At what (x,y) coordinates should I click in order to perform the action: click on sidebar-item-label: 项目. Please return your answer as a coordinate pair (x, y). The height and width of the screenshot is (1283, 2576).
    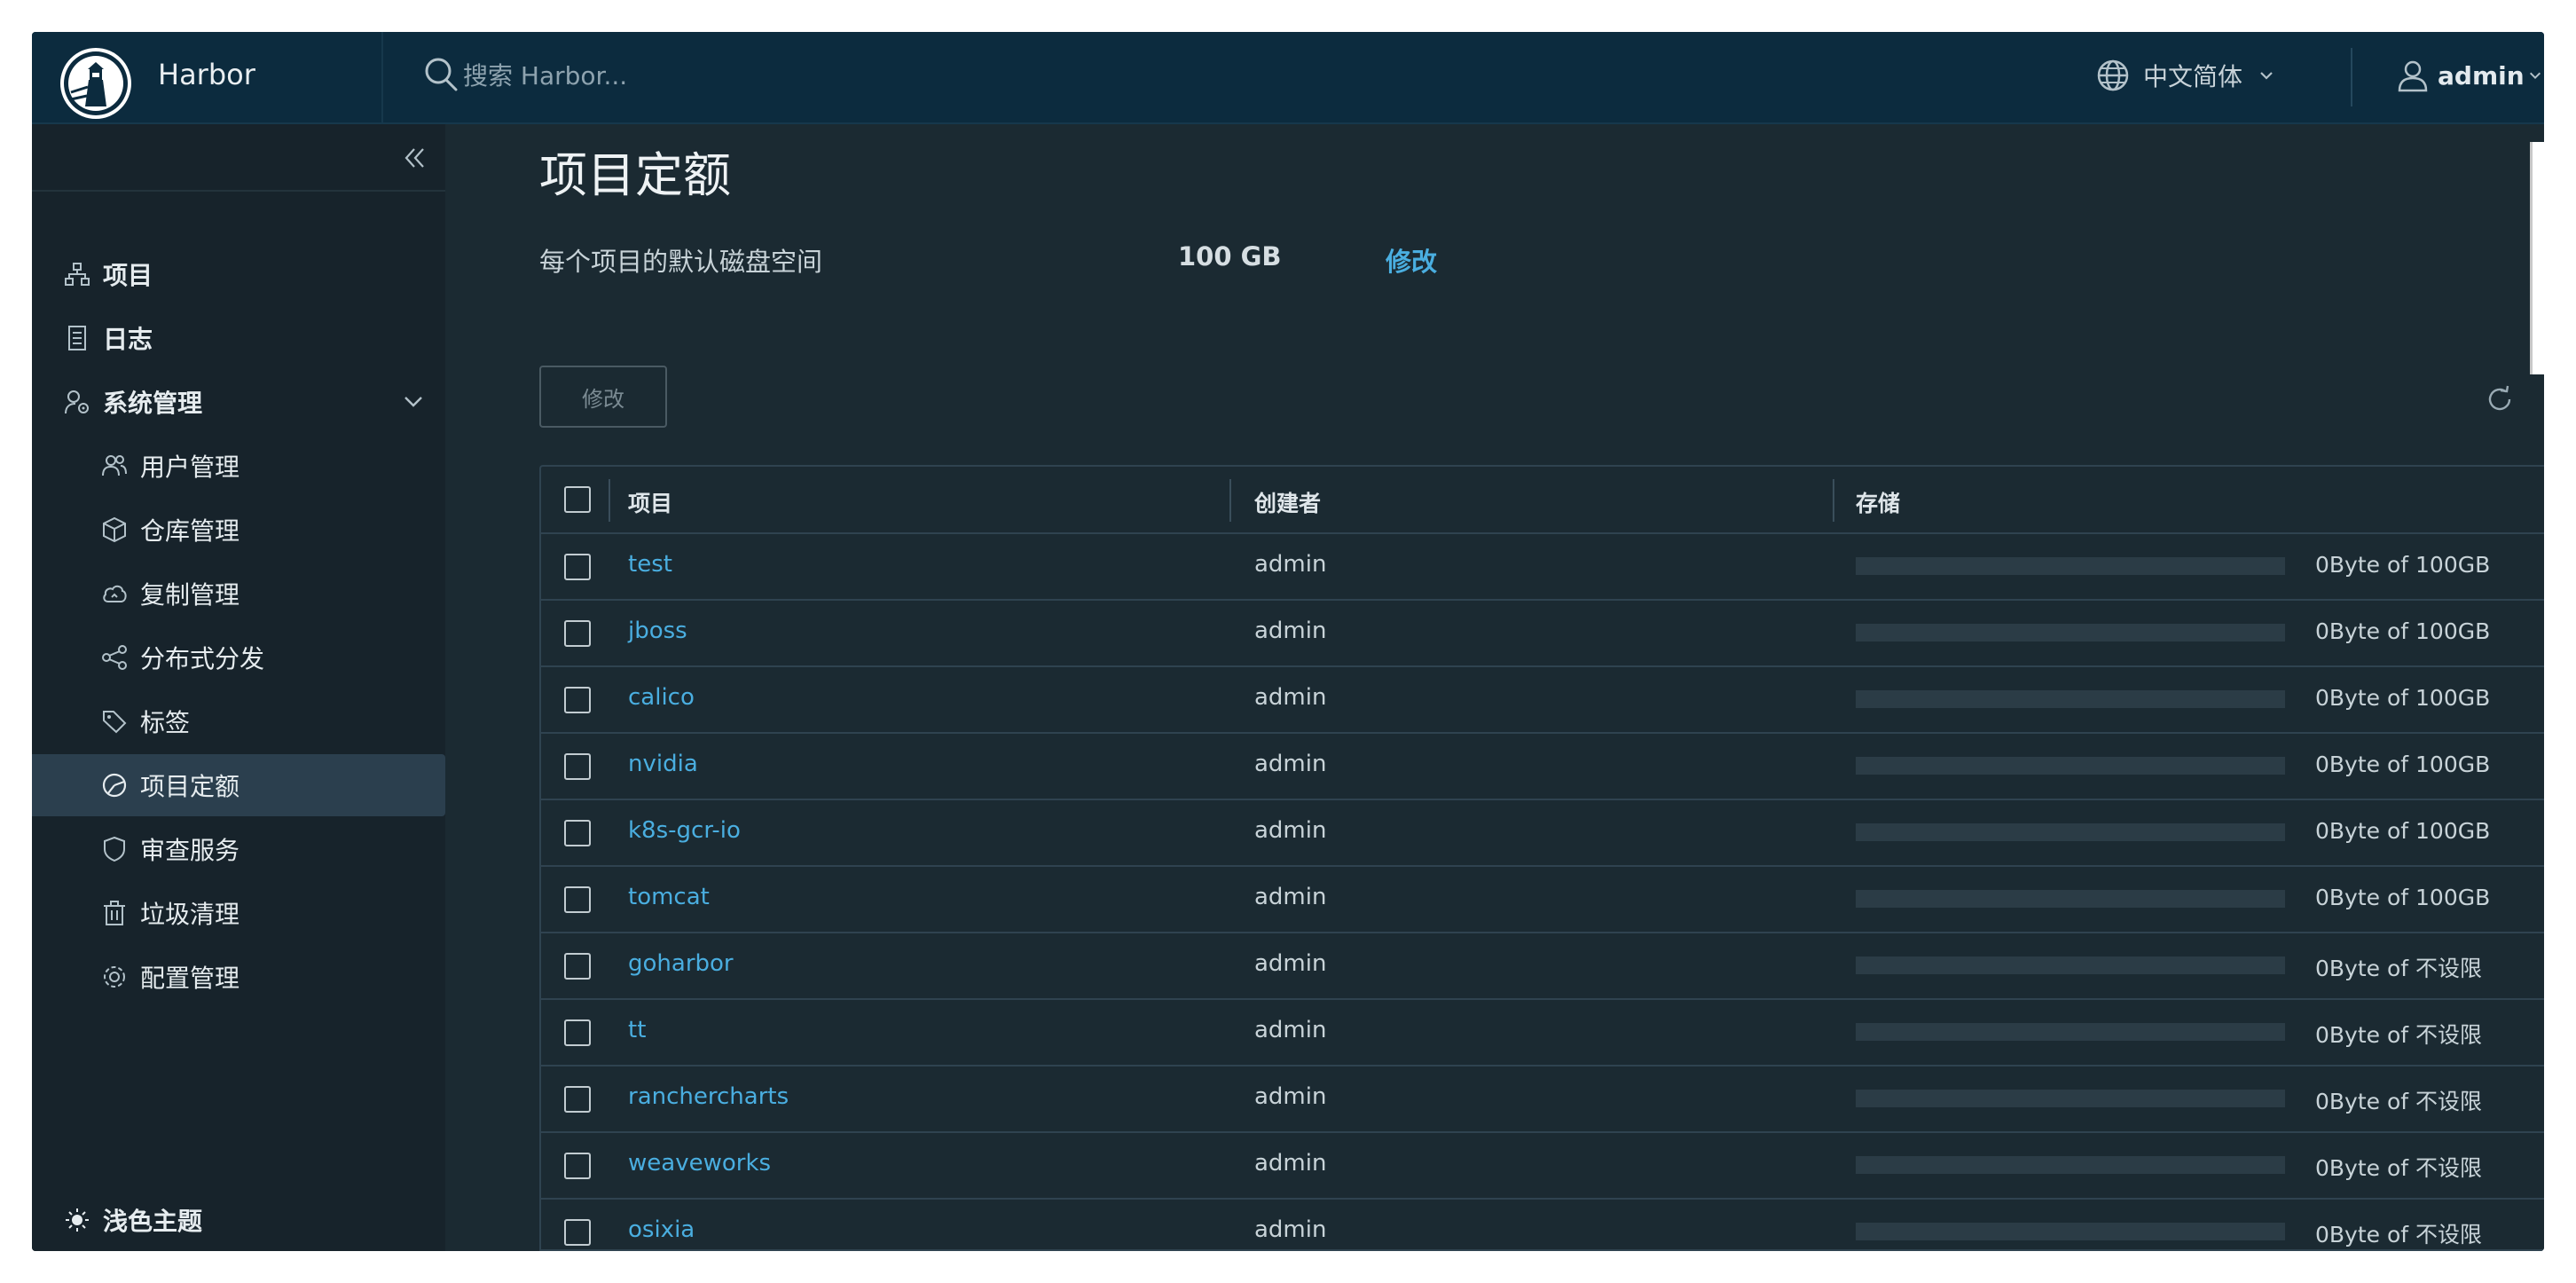
    Looking at the image, I should click on (128, 275).